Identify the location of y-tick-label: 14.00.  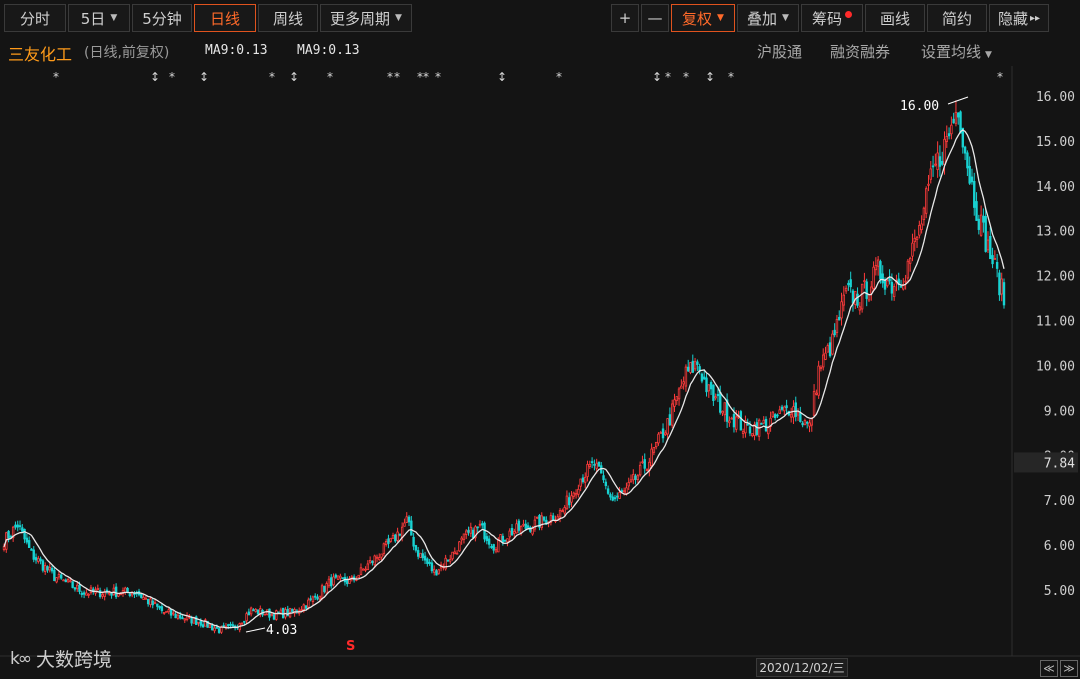
(1055, 187).